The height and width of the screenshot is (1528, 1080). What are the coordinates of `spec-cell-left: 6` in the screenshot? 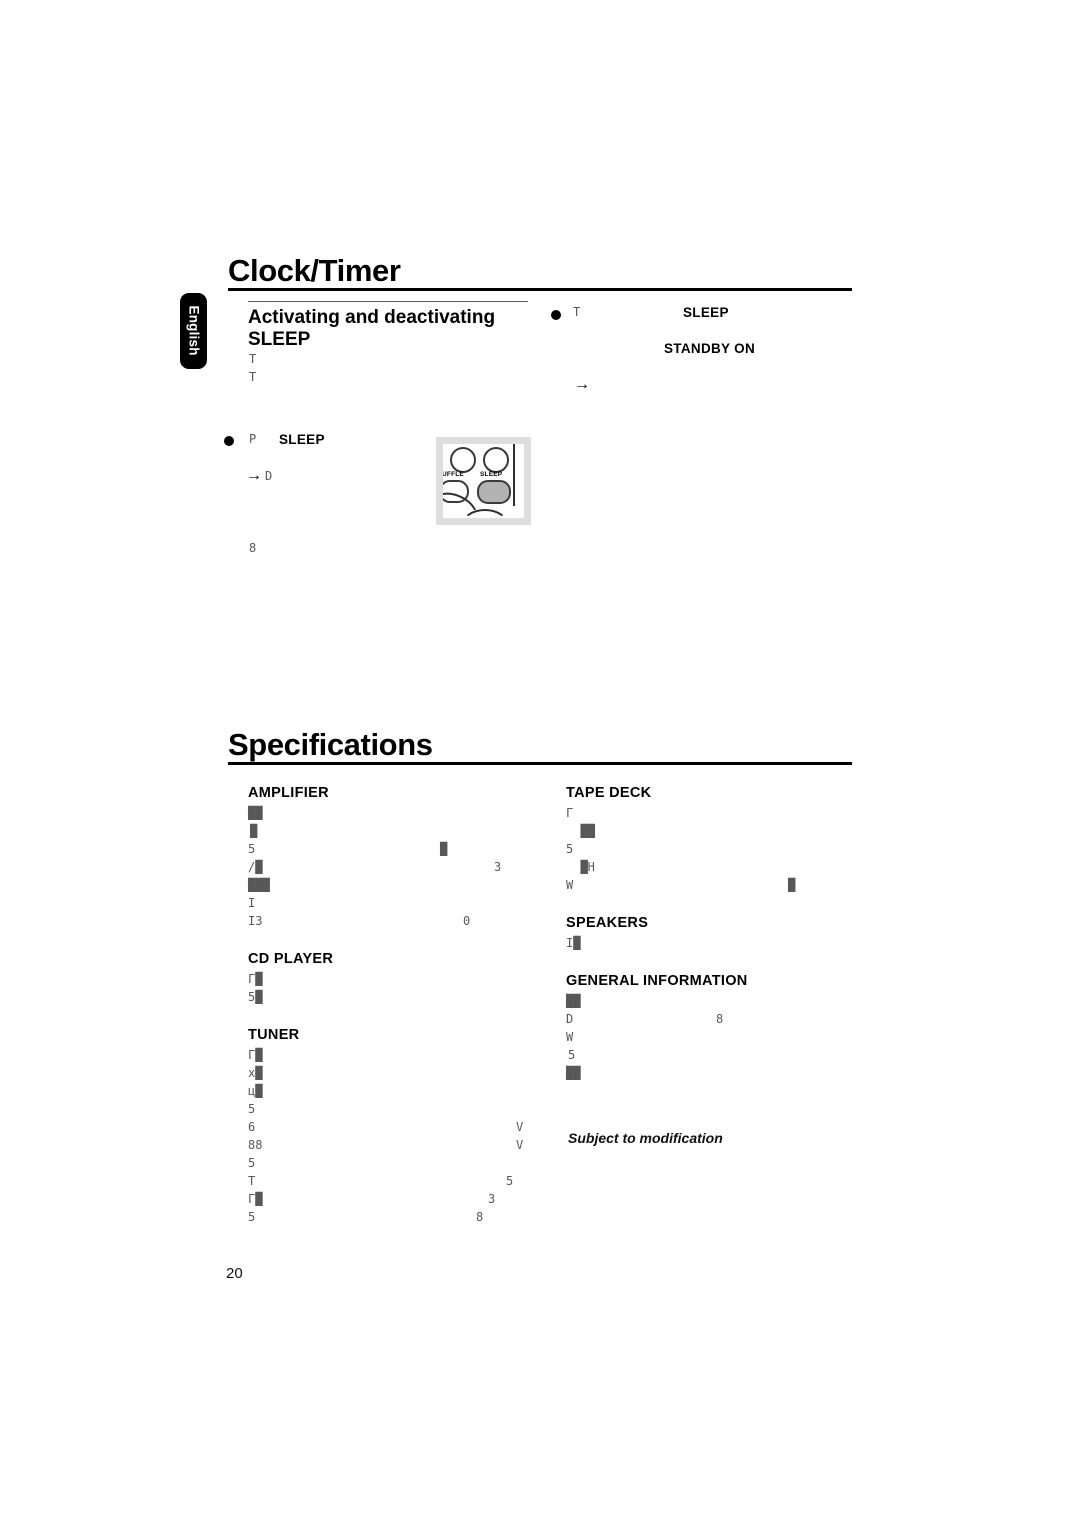 It's located at (252, 1127).